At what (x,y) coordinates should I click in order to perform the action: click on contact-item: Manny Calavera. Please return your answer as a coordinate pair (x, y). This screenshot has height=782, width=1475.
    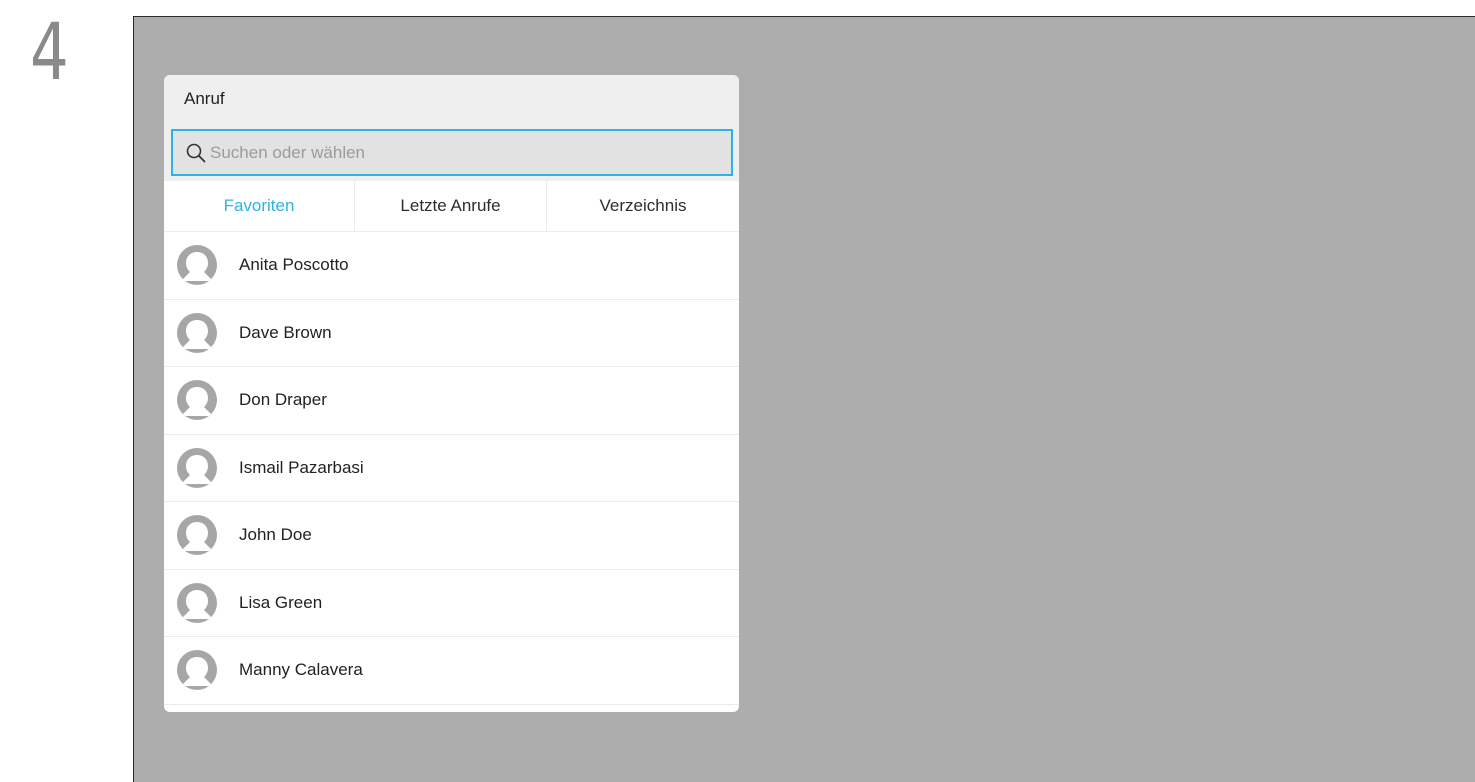
    Looking at the image, I should click on (451, 671).